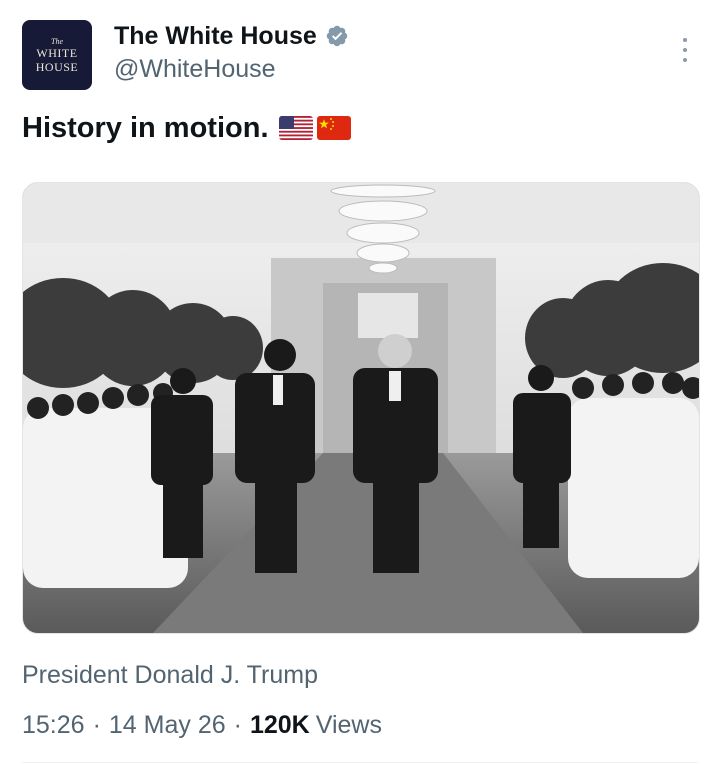 This screenshot has height=764, width=720. Describe the element at coordinates (57, 52) in the screenshot. I see `avatar-line1: WHITE` at that location.